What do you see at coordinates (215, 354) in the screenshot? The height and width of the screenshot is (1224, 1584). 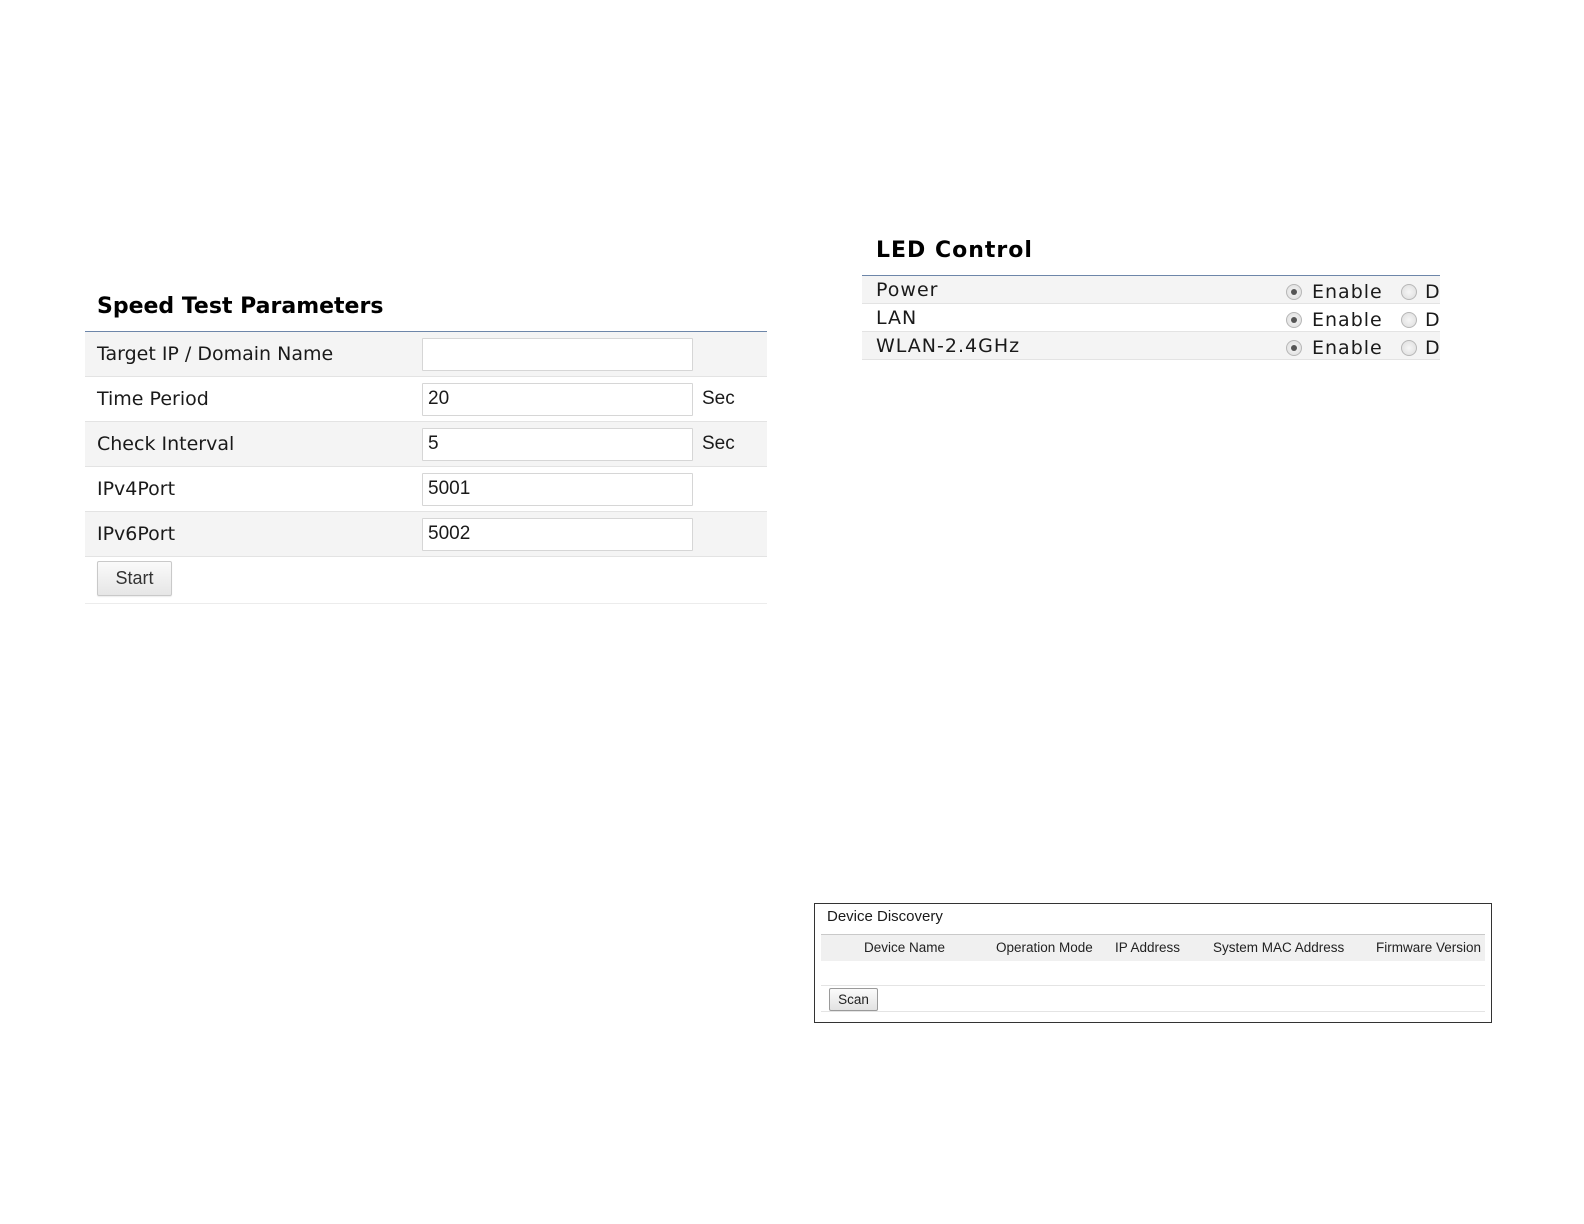 I see `target-ip-label: Target IP / Domain Name` at bounding box center [215, 354].